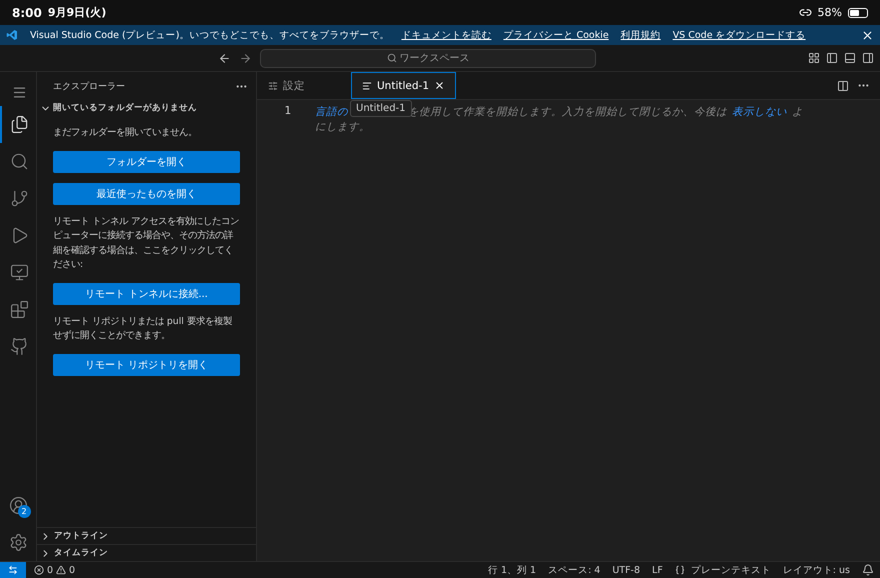 This screenshot has height=578, width=880. What do you see at coordinates (739, 35) in the screenshot?
I see `banner-link: VS Code をダウンロードする` at bounding box center [739, 35].